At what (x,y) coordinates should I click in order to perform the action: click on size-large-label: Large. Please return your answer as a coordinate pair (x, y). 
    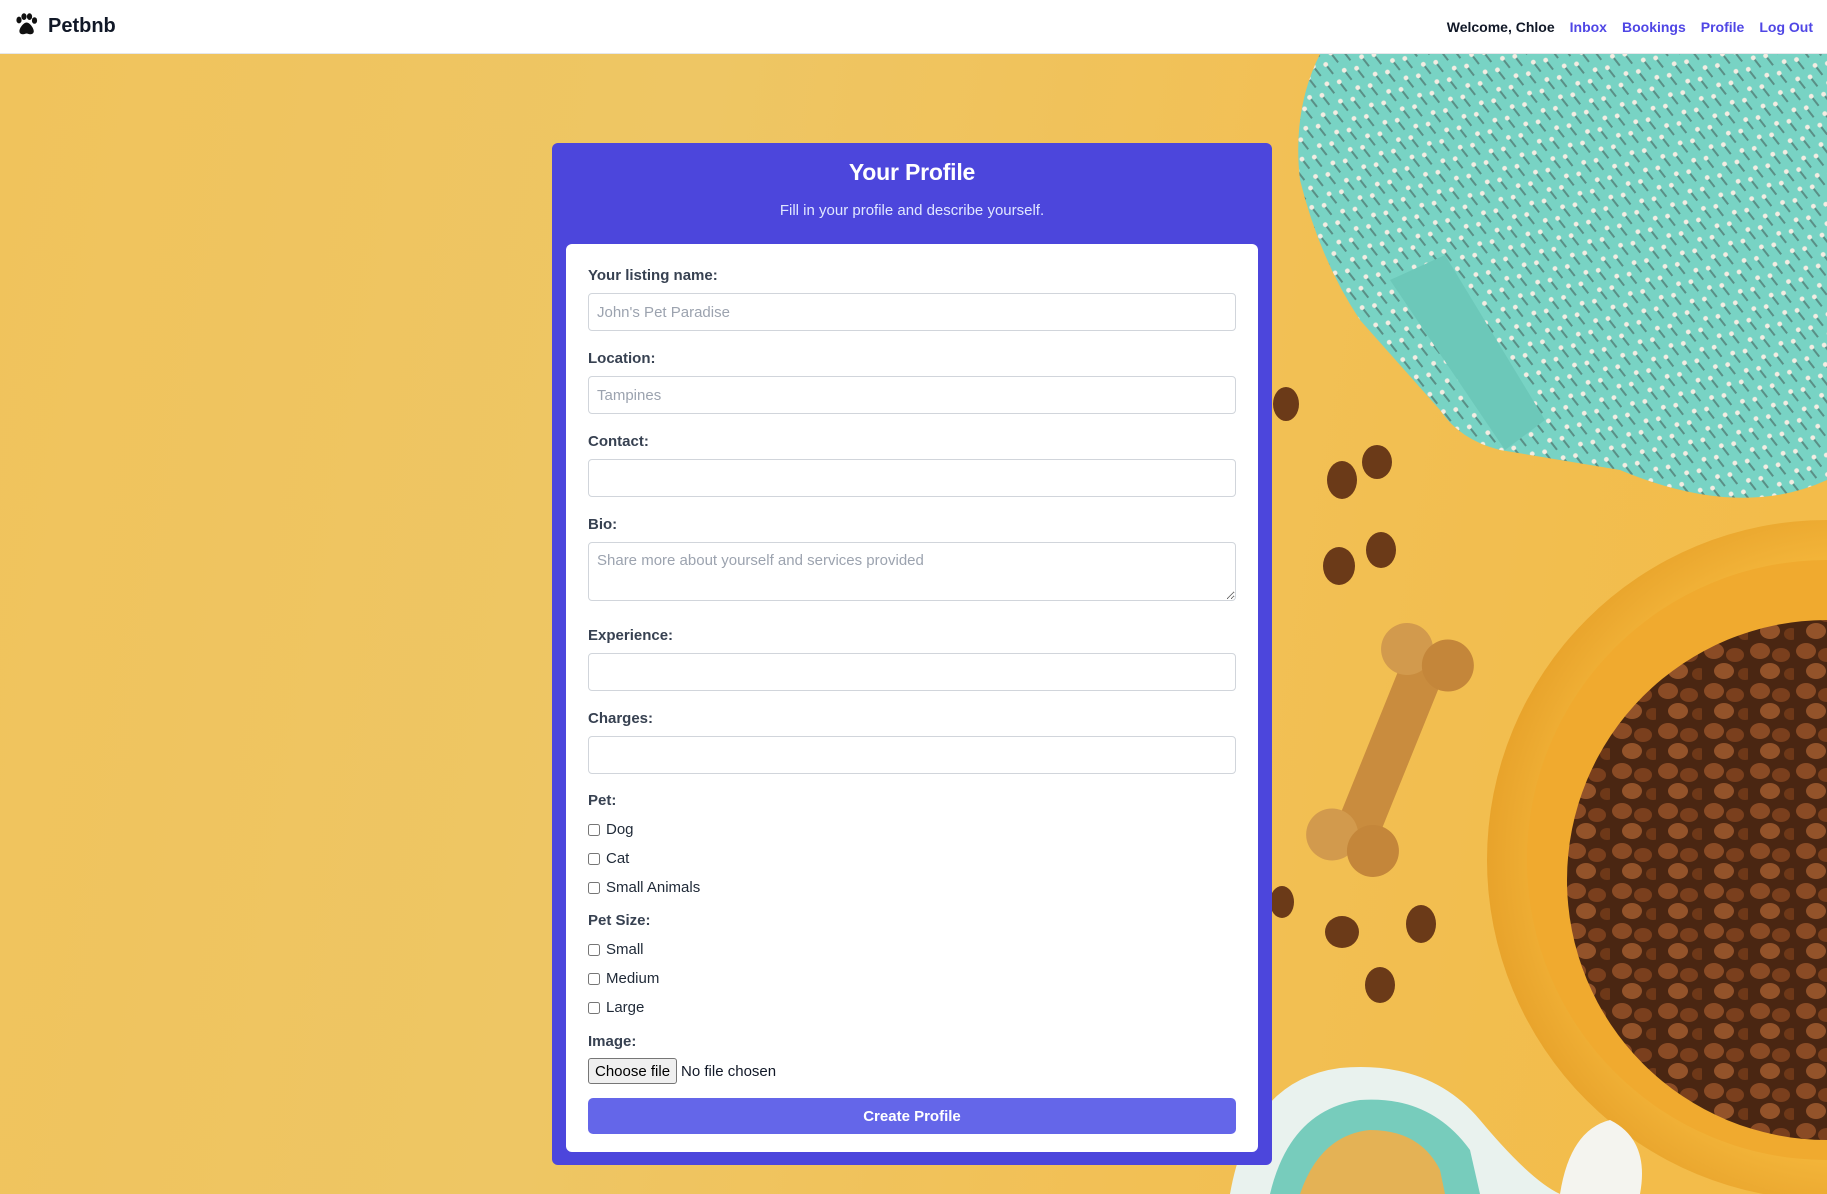
    Looking at the image, I should click on (625, 1007).